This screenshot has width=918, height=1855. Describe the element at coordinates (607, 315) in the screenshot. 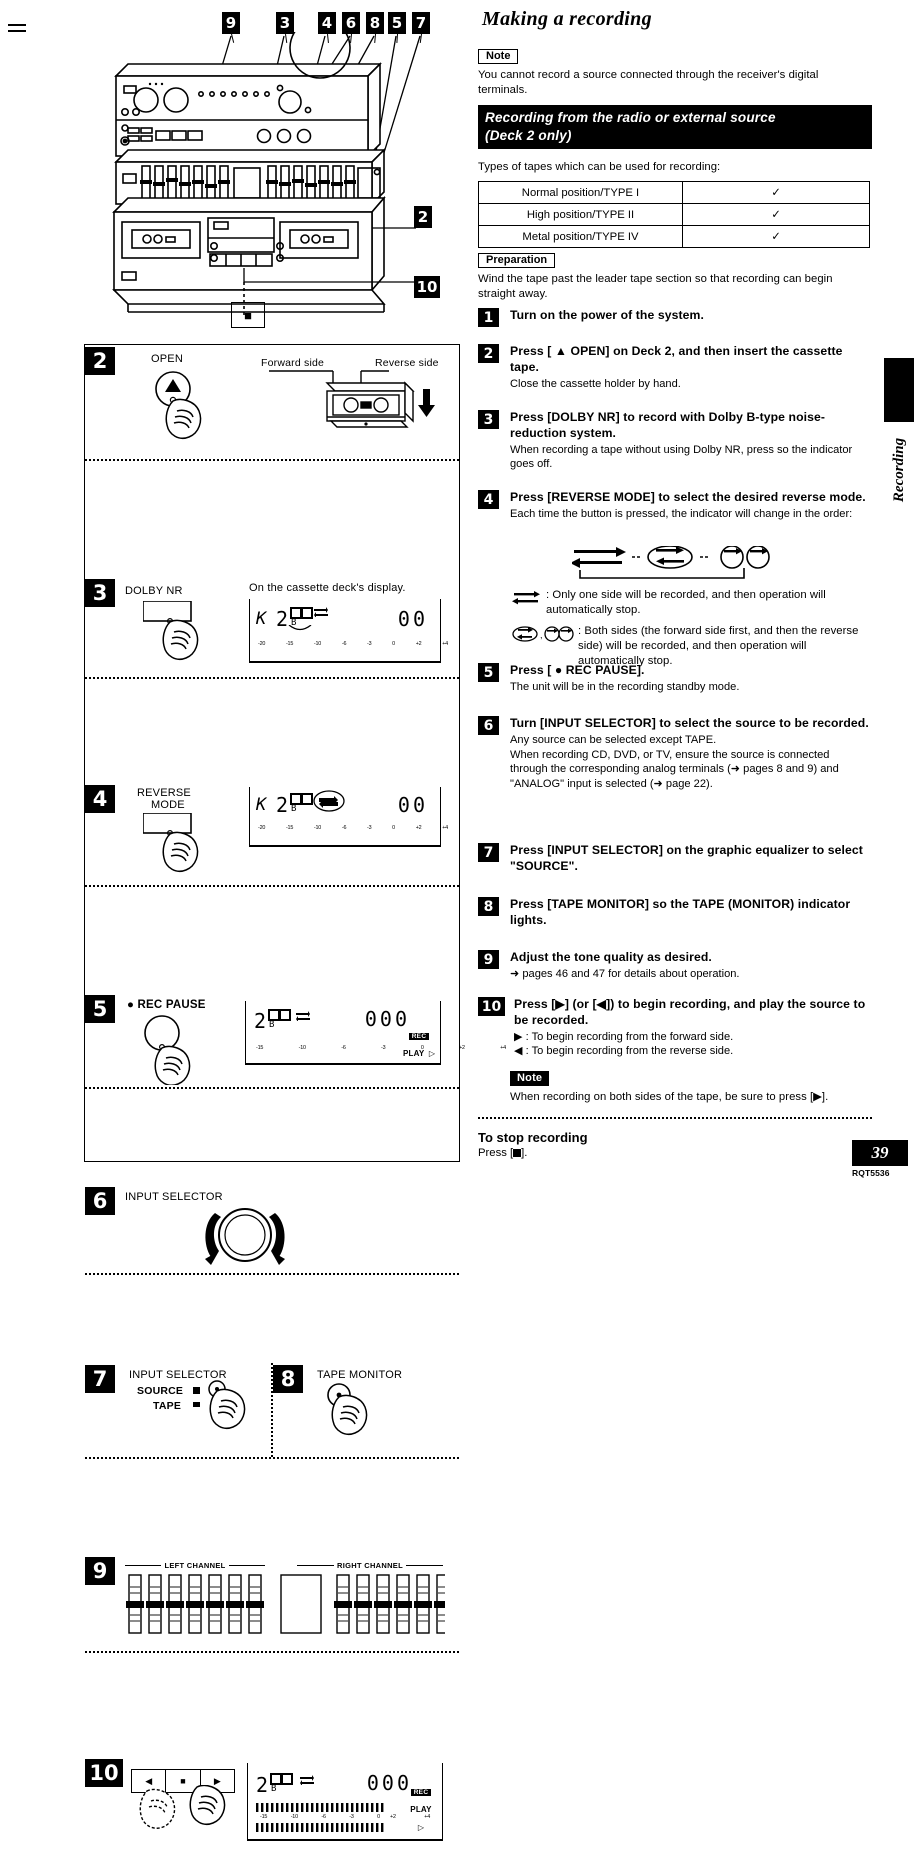

I see `step-1-heading: Turn on the power of the system.` at that location.